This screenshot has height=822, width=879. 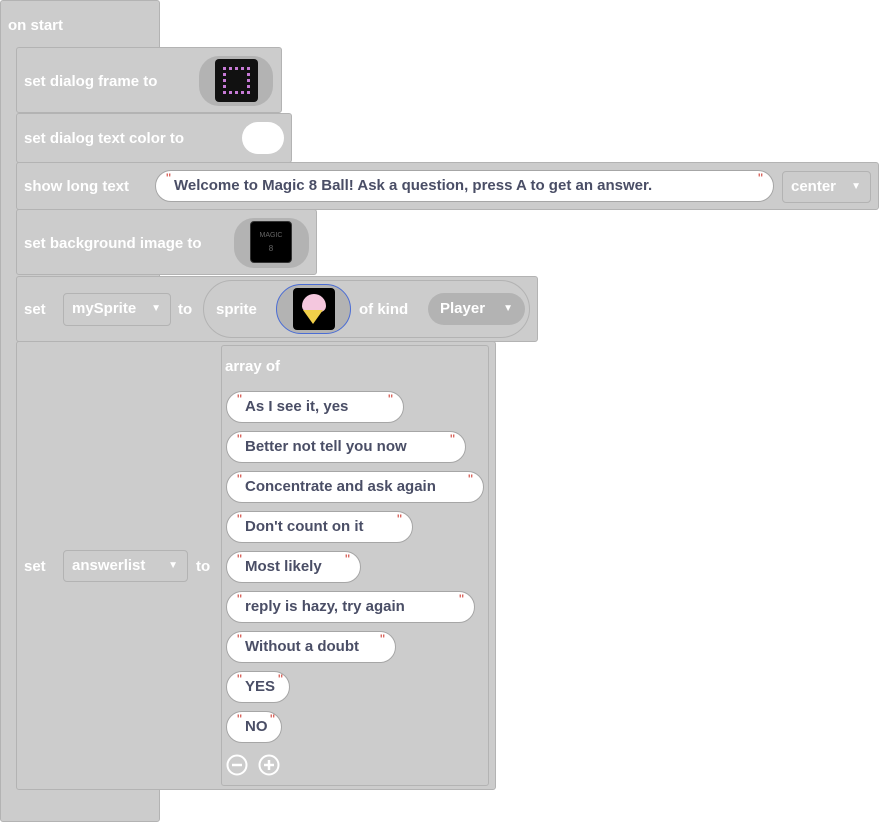 I want to click on text-position-dropdown: center ▼, so click(x=826, y=187).